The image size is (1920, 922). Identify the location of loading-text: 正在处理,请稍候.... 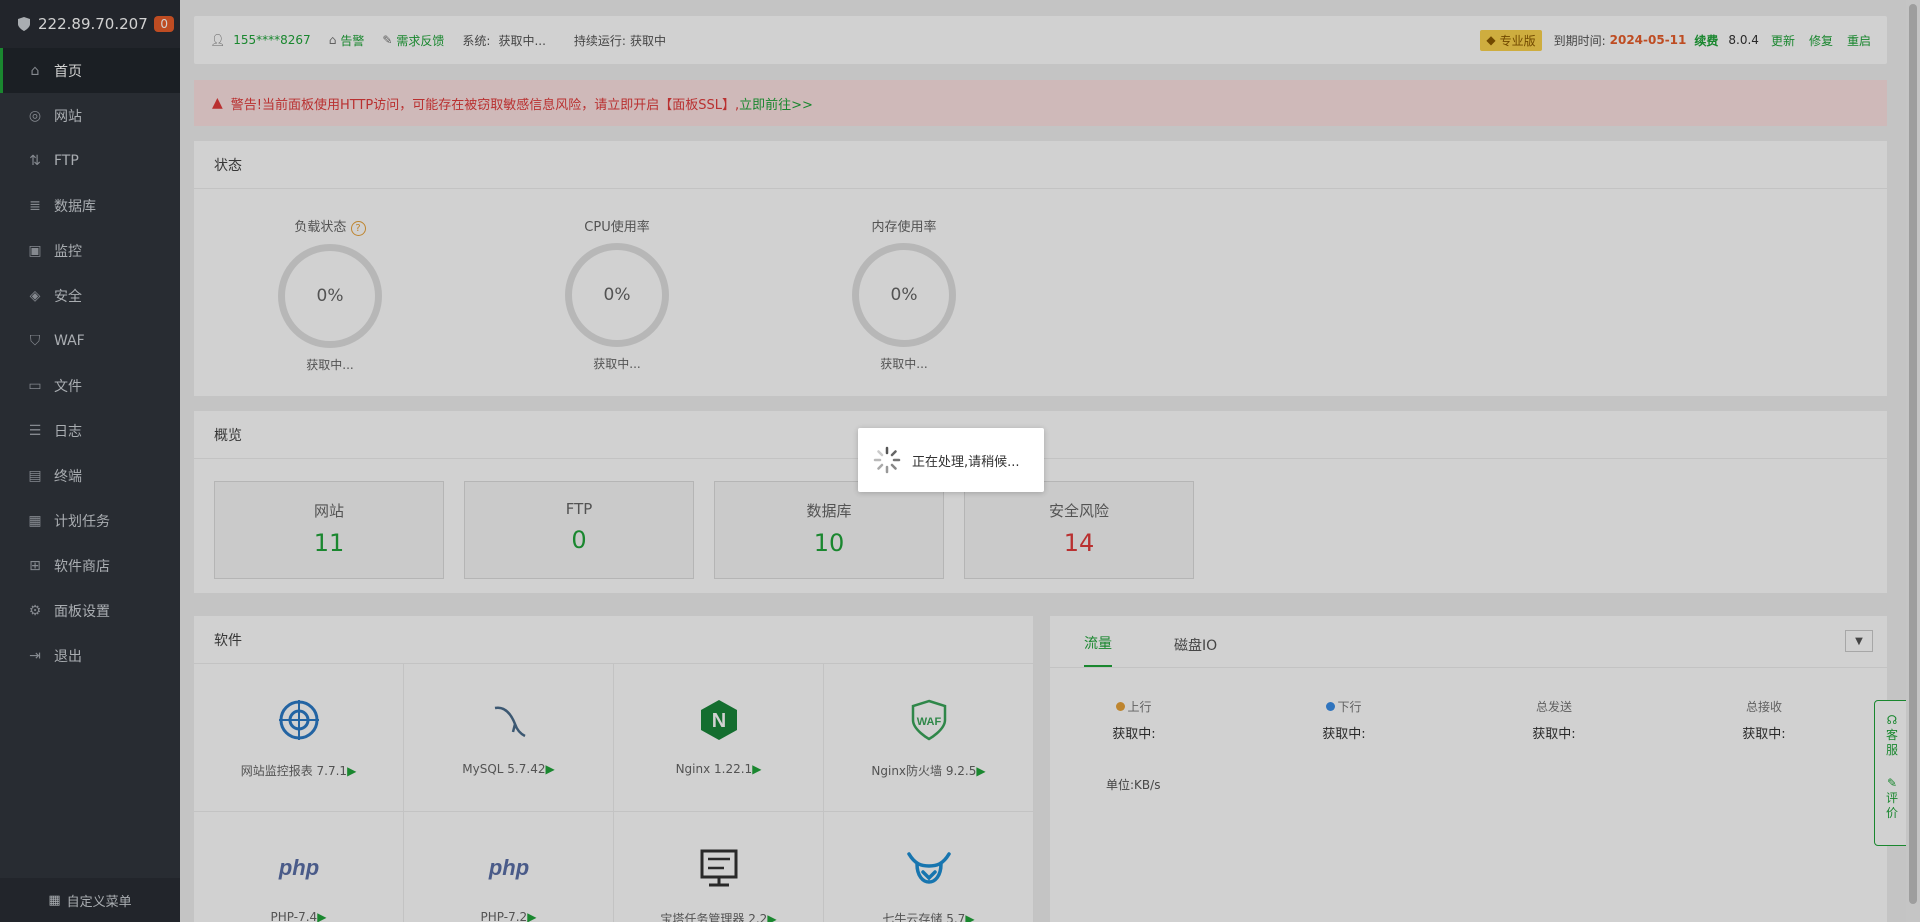
(966, 462).